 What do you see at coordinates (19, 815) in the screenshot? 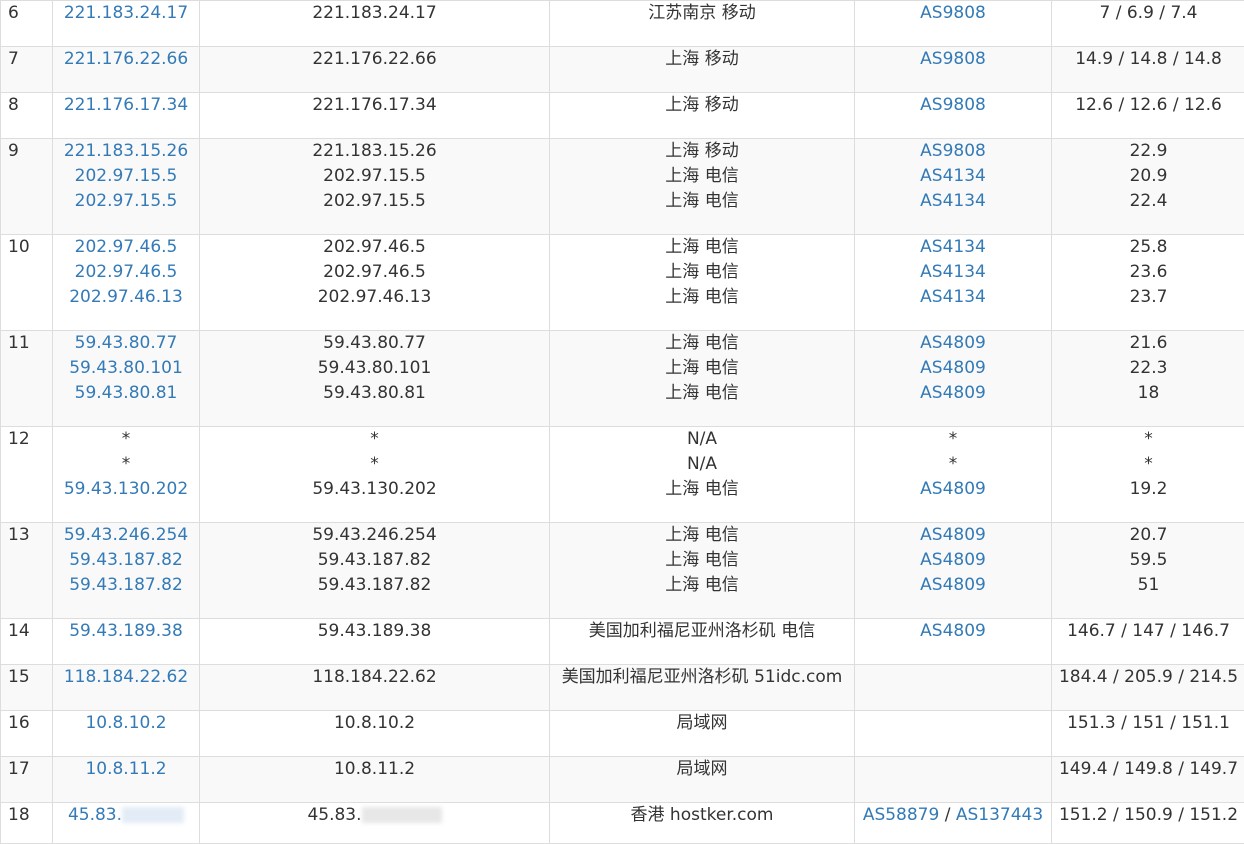
I see `hop-number: 18` at bounding box center [19, 815].